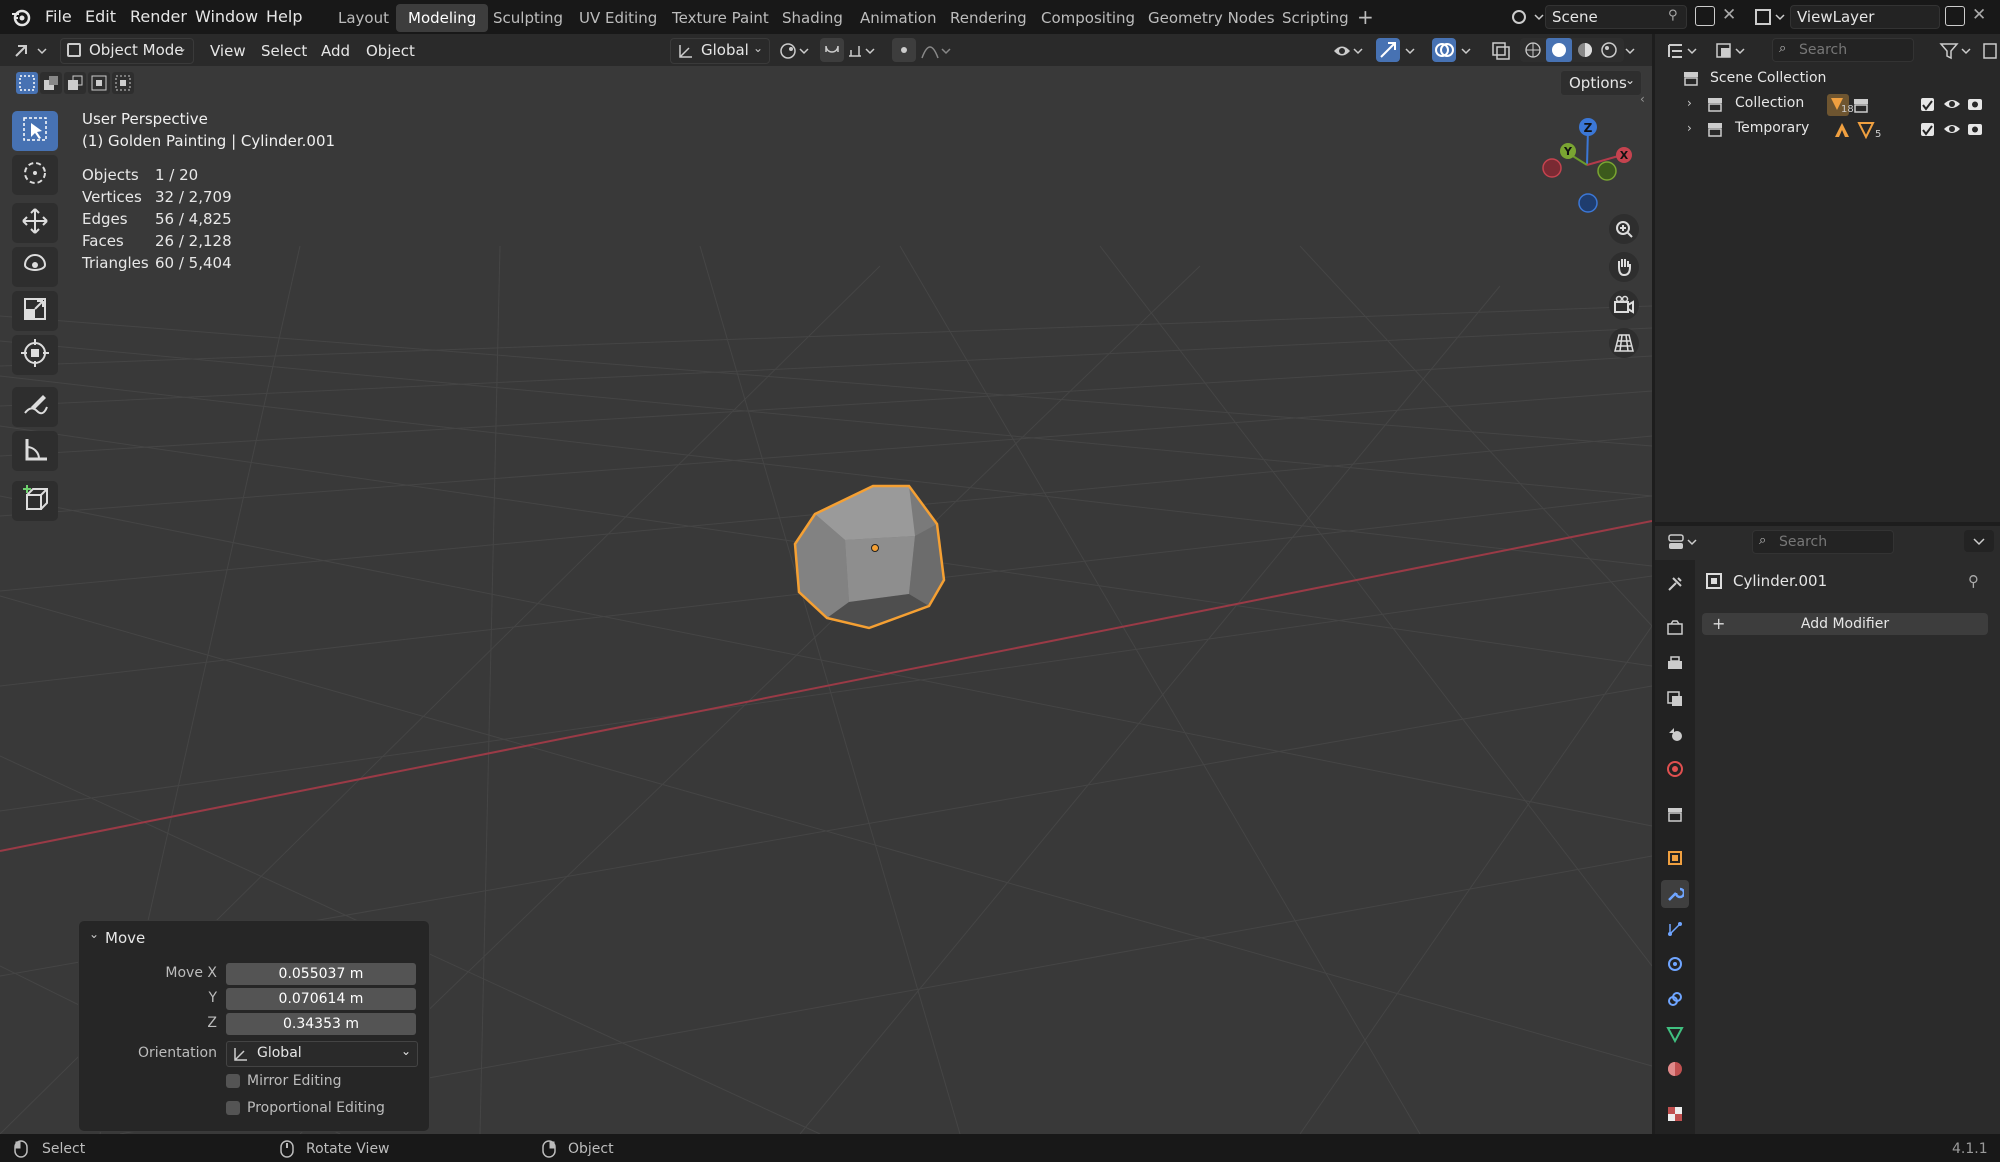  Describe the element at coordinates (35, 131) in the screenshot. I see `select-box-tool` at that location.